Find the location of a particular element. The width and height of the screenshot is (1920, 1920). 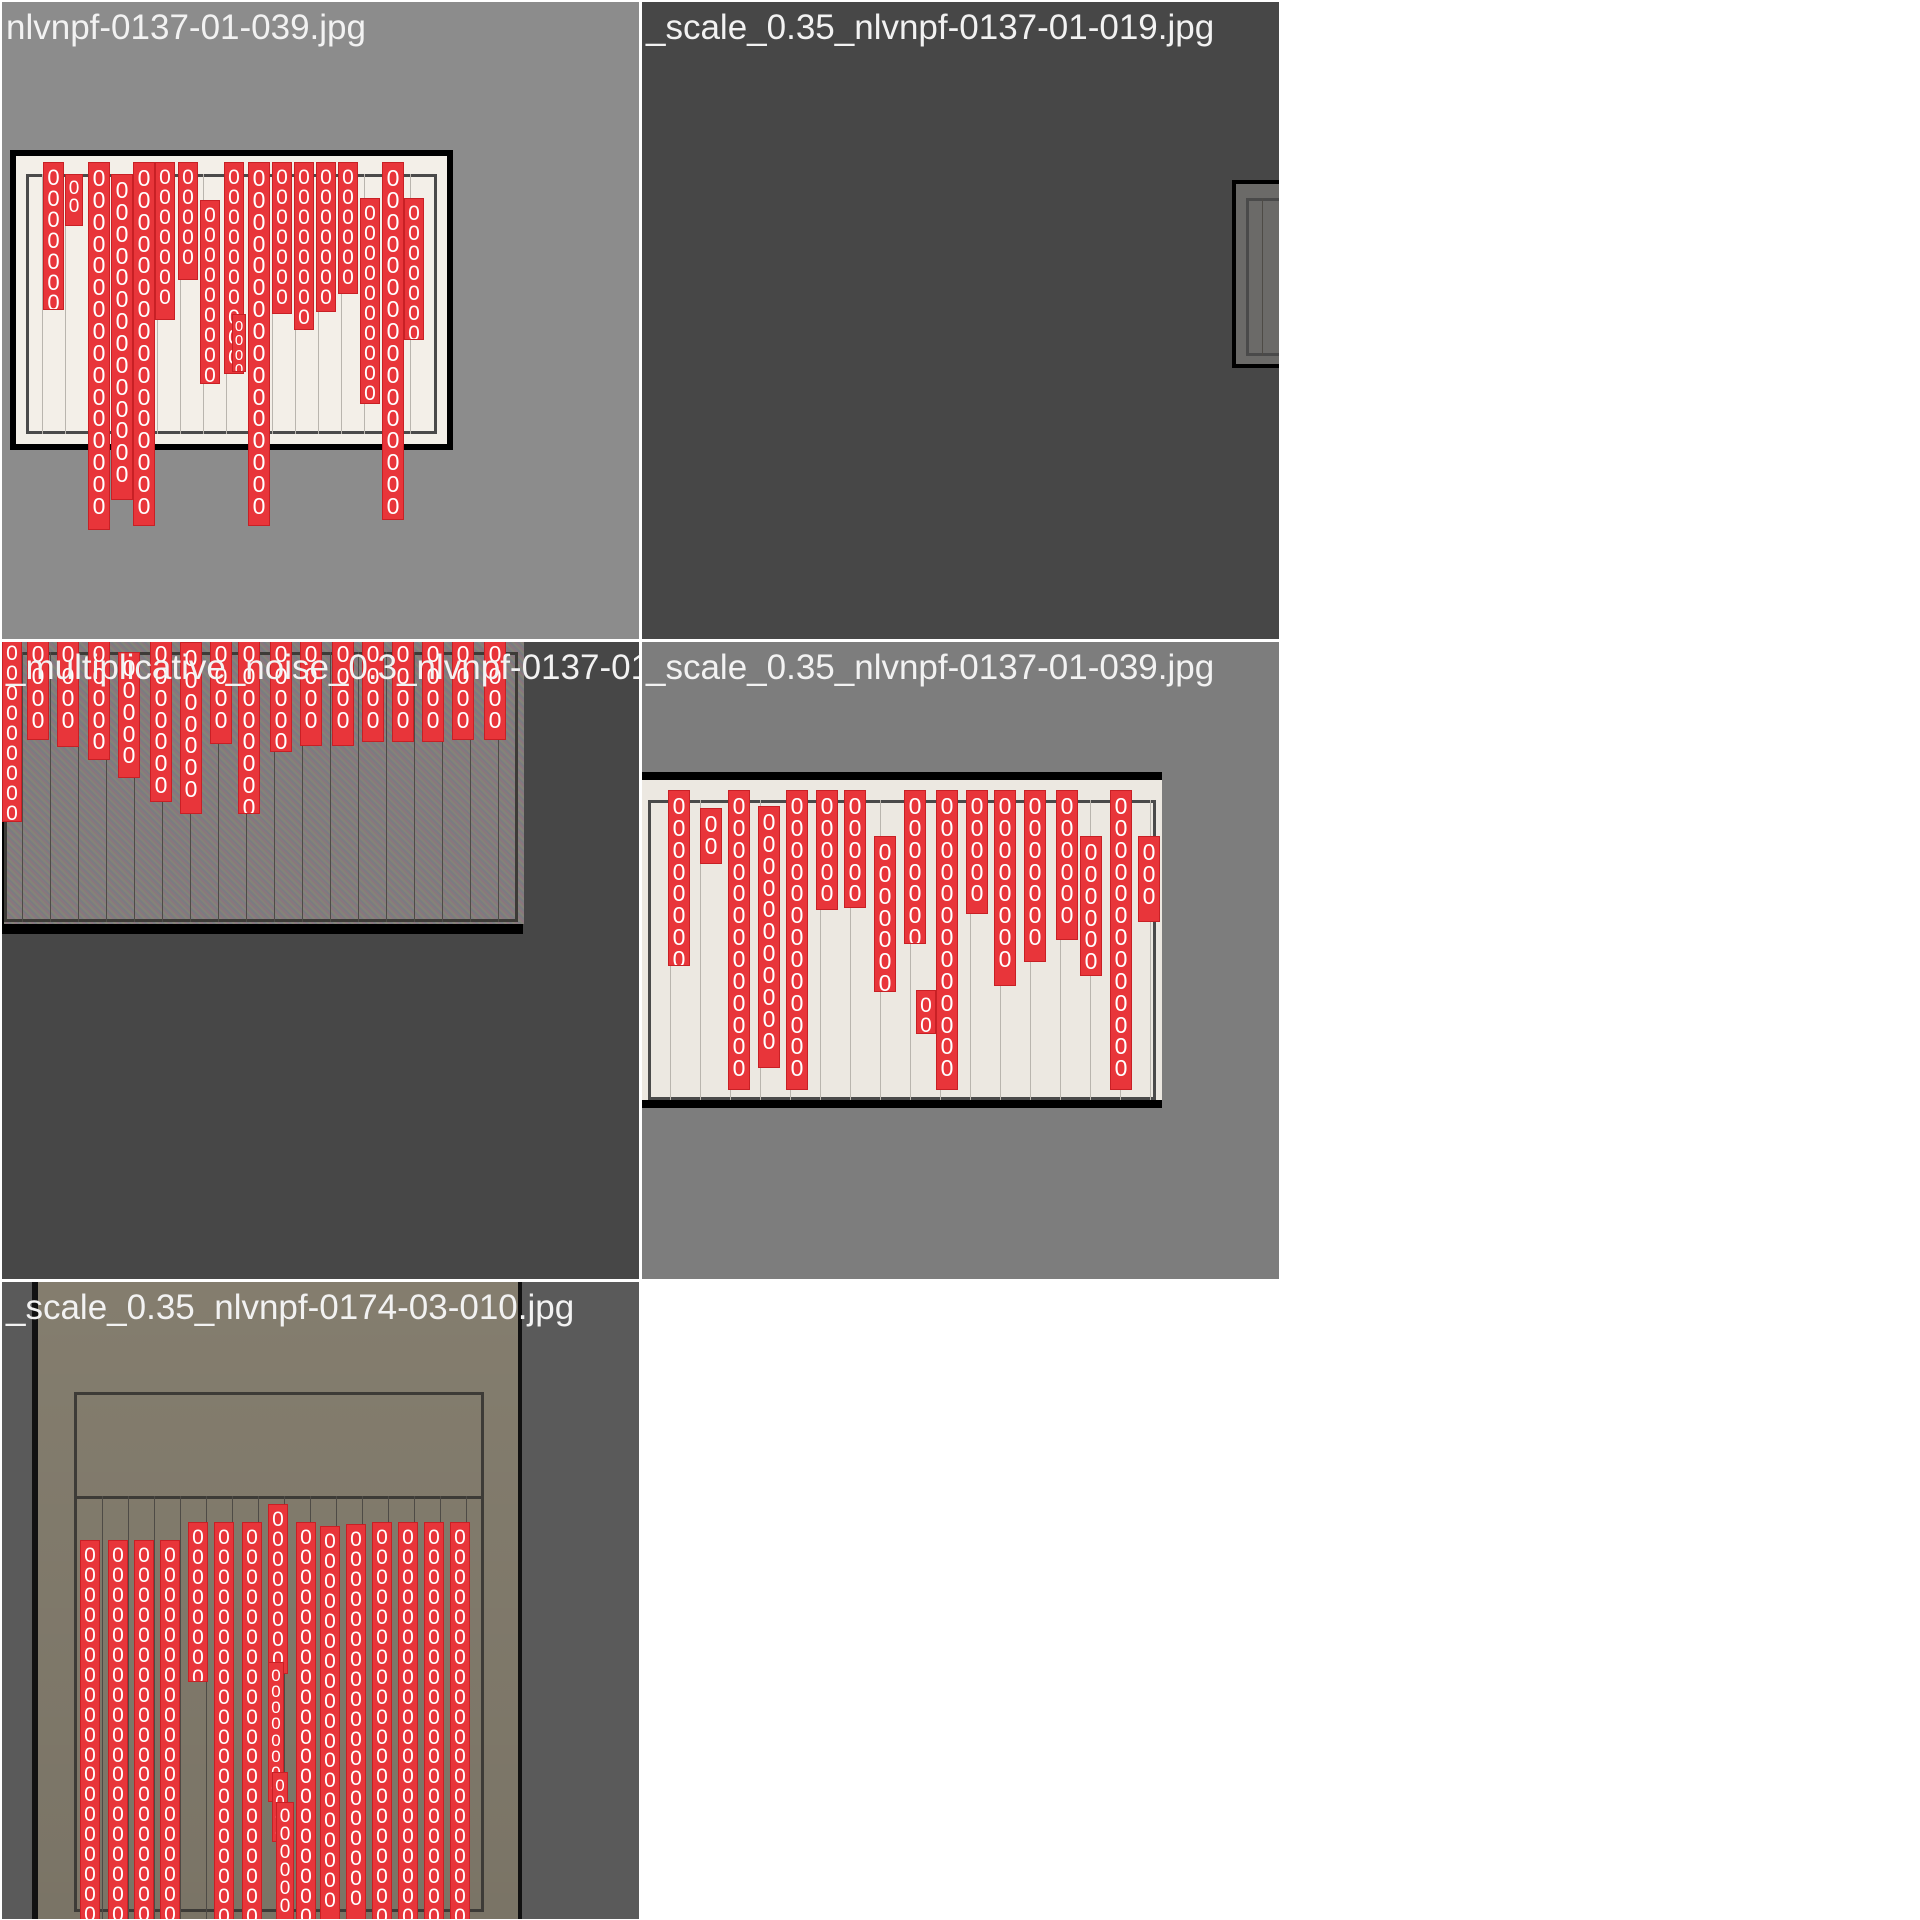

detection-box: 0000000000000000000 is located at coordinates (144, 1729).